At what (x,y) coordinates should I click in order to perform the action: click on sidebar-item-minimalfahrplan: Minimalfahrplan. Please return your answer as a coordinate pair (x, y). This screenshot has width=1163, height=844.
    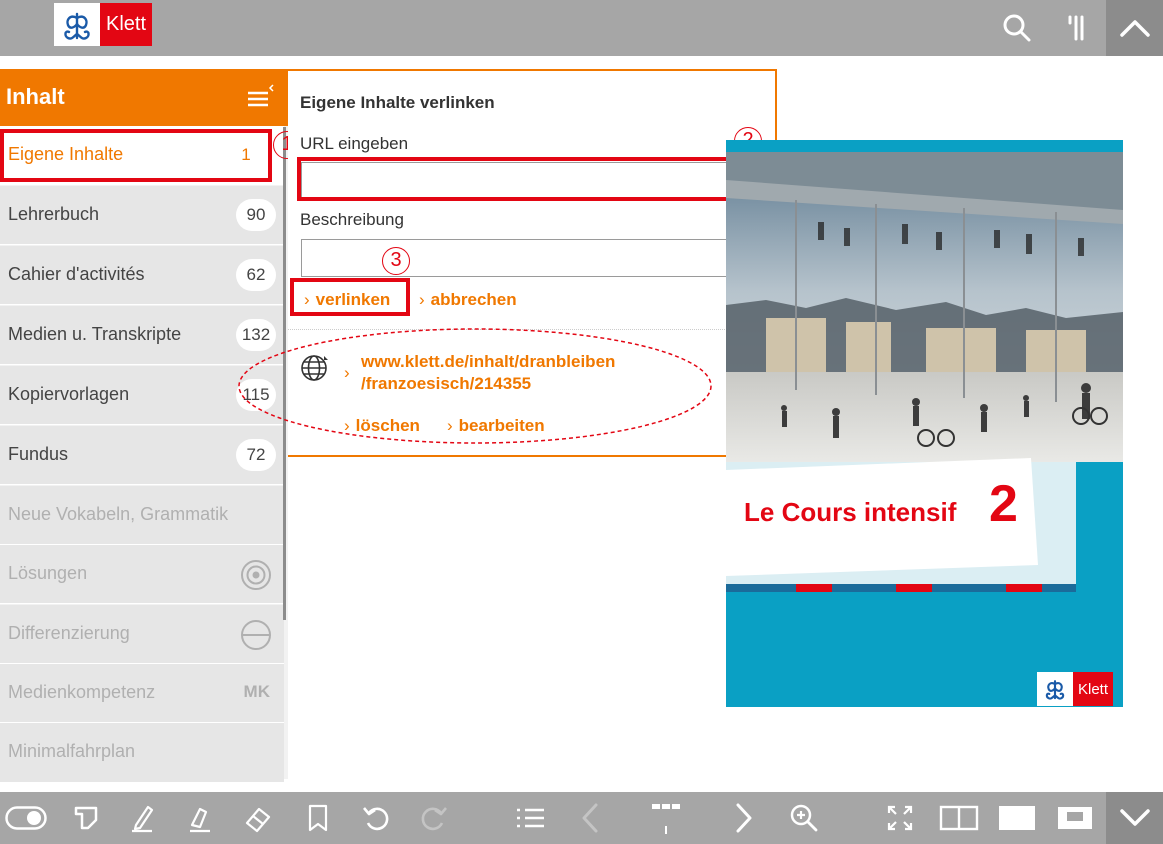
    Looking at the image, I should click on (142, 752).